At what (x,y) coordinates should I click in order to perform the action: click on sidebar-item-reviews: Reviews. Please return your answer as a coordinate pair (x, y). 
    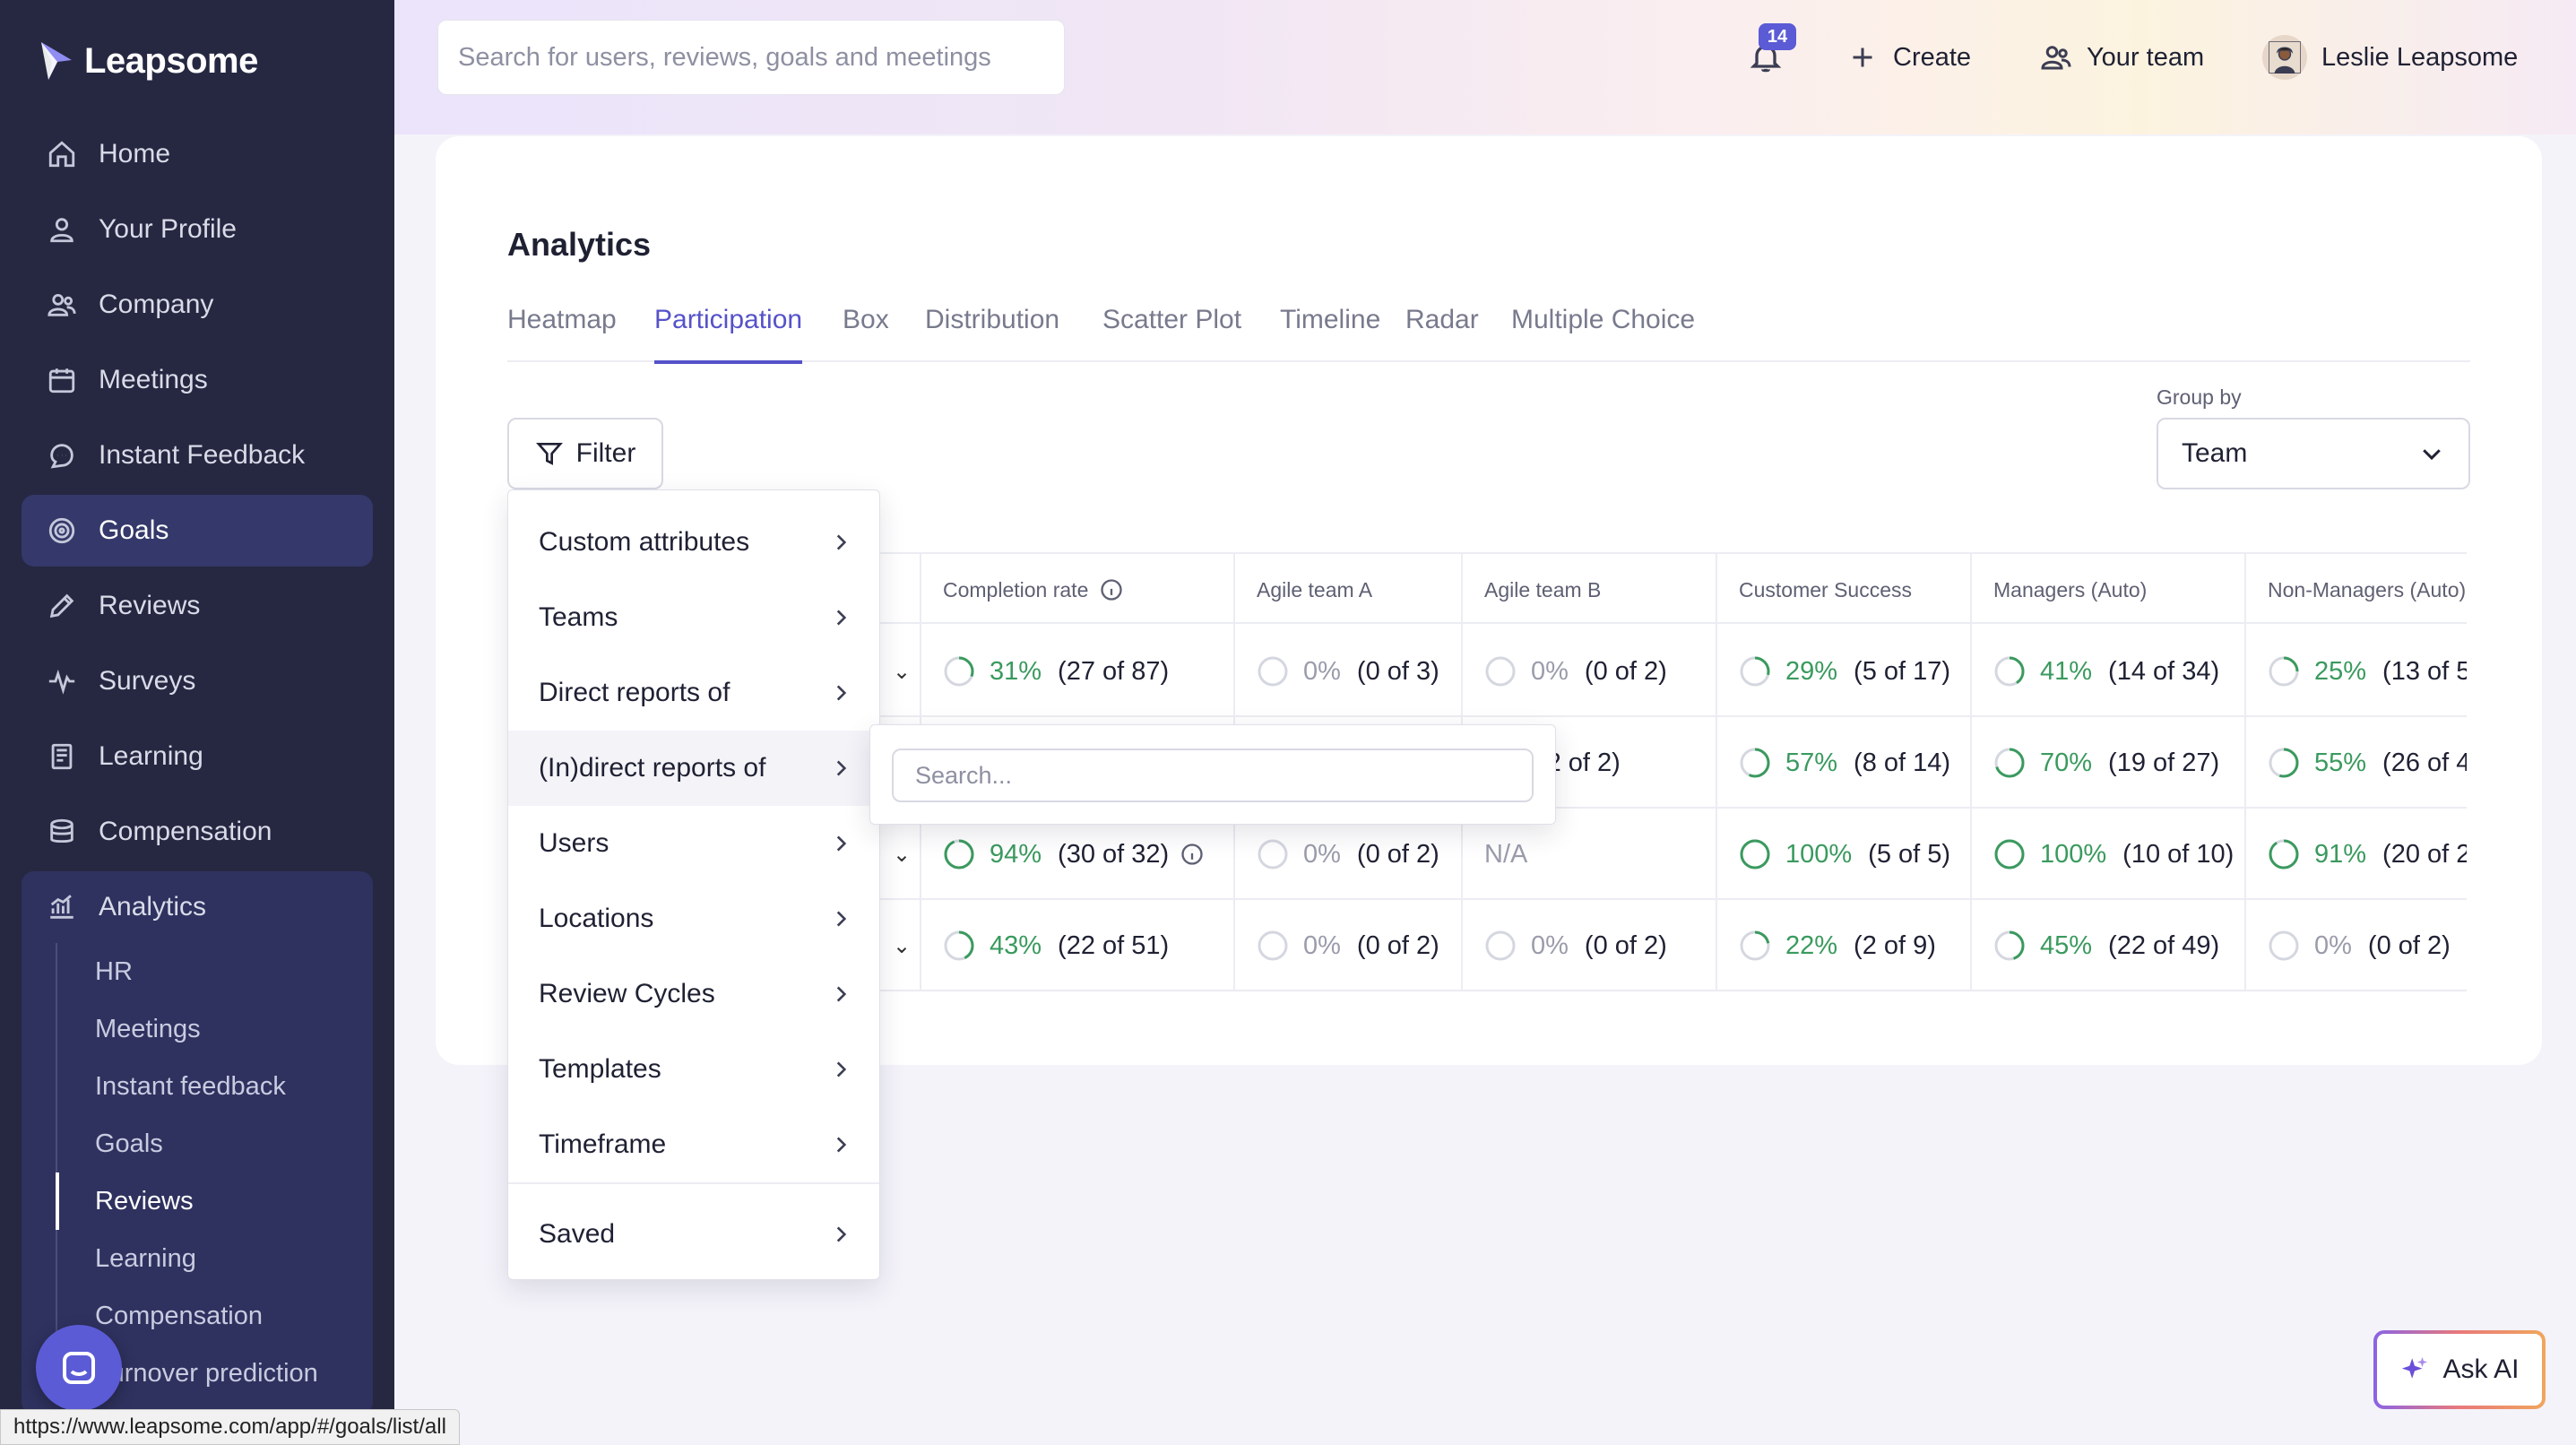
    Looking at the image, I should click on (197, 606).